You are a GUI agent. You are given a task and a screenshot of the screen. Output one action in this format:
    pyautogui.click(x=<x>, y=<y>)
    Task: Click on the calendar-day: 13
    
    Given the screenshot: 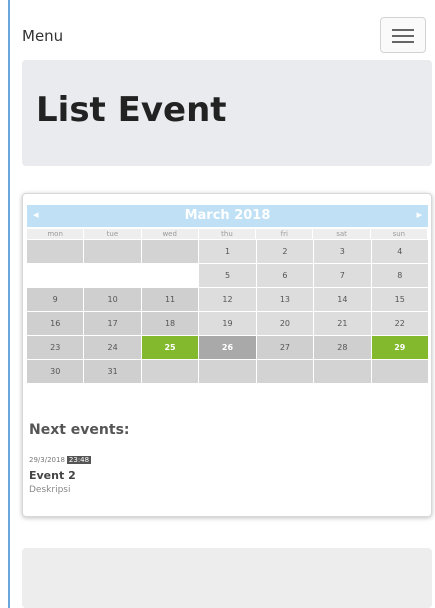 What is the action you would take?
    pyautogui.click(x=285, y=299)
    